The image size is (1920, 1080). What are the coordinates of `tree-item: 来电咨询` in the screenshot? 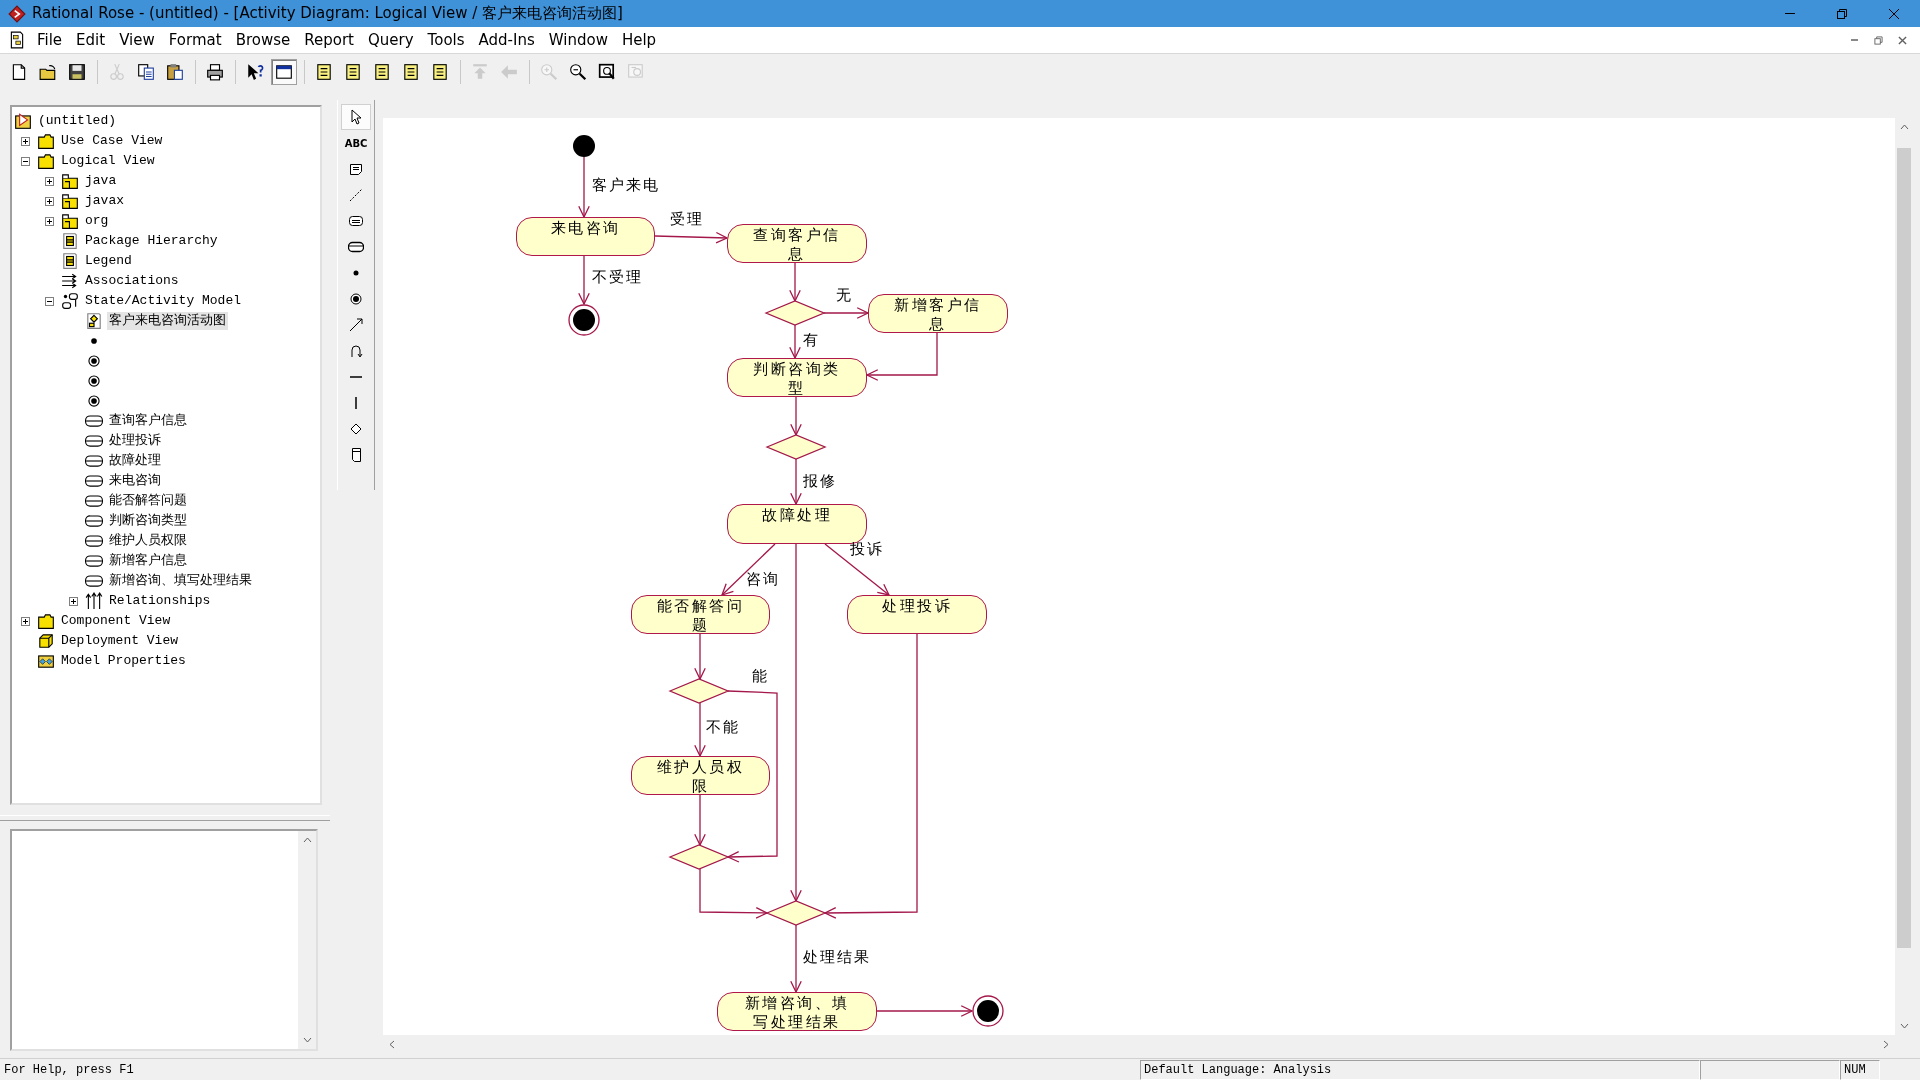 It's located at (135, 481).